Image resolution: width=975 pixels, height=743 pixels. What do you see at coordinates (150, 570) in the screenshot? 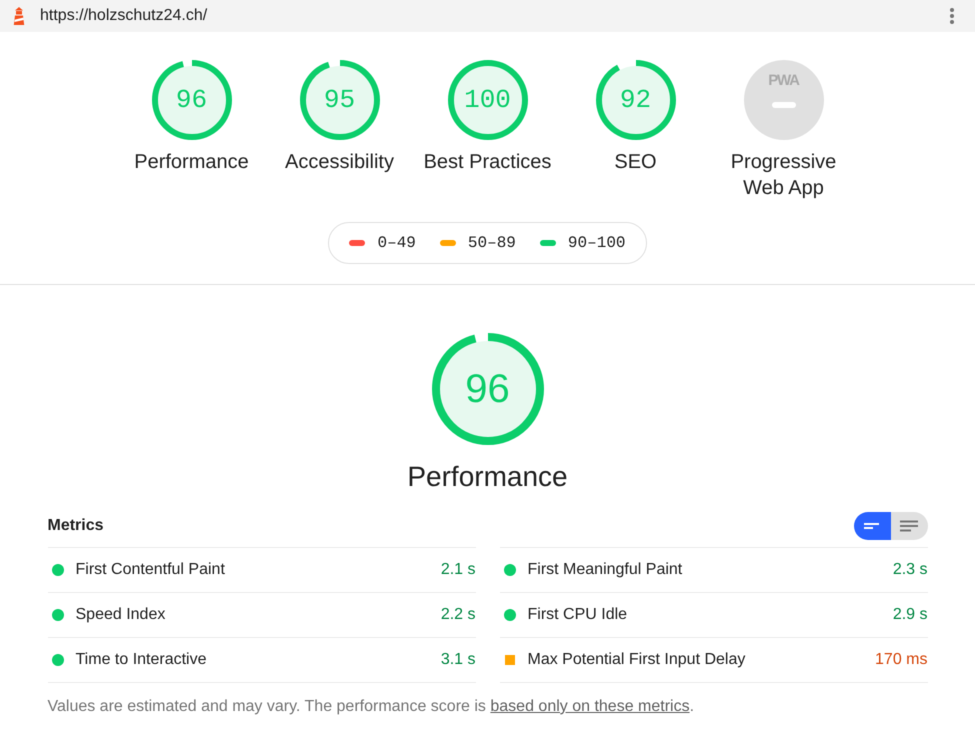
I see `metric-name: First Contentful Paint` at bounding box center [150, 570].